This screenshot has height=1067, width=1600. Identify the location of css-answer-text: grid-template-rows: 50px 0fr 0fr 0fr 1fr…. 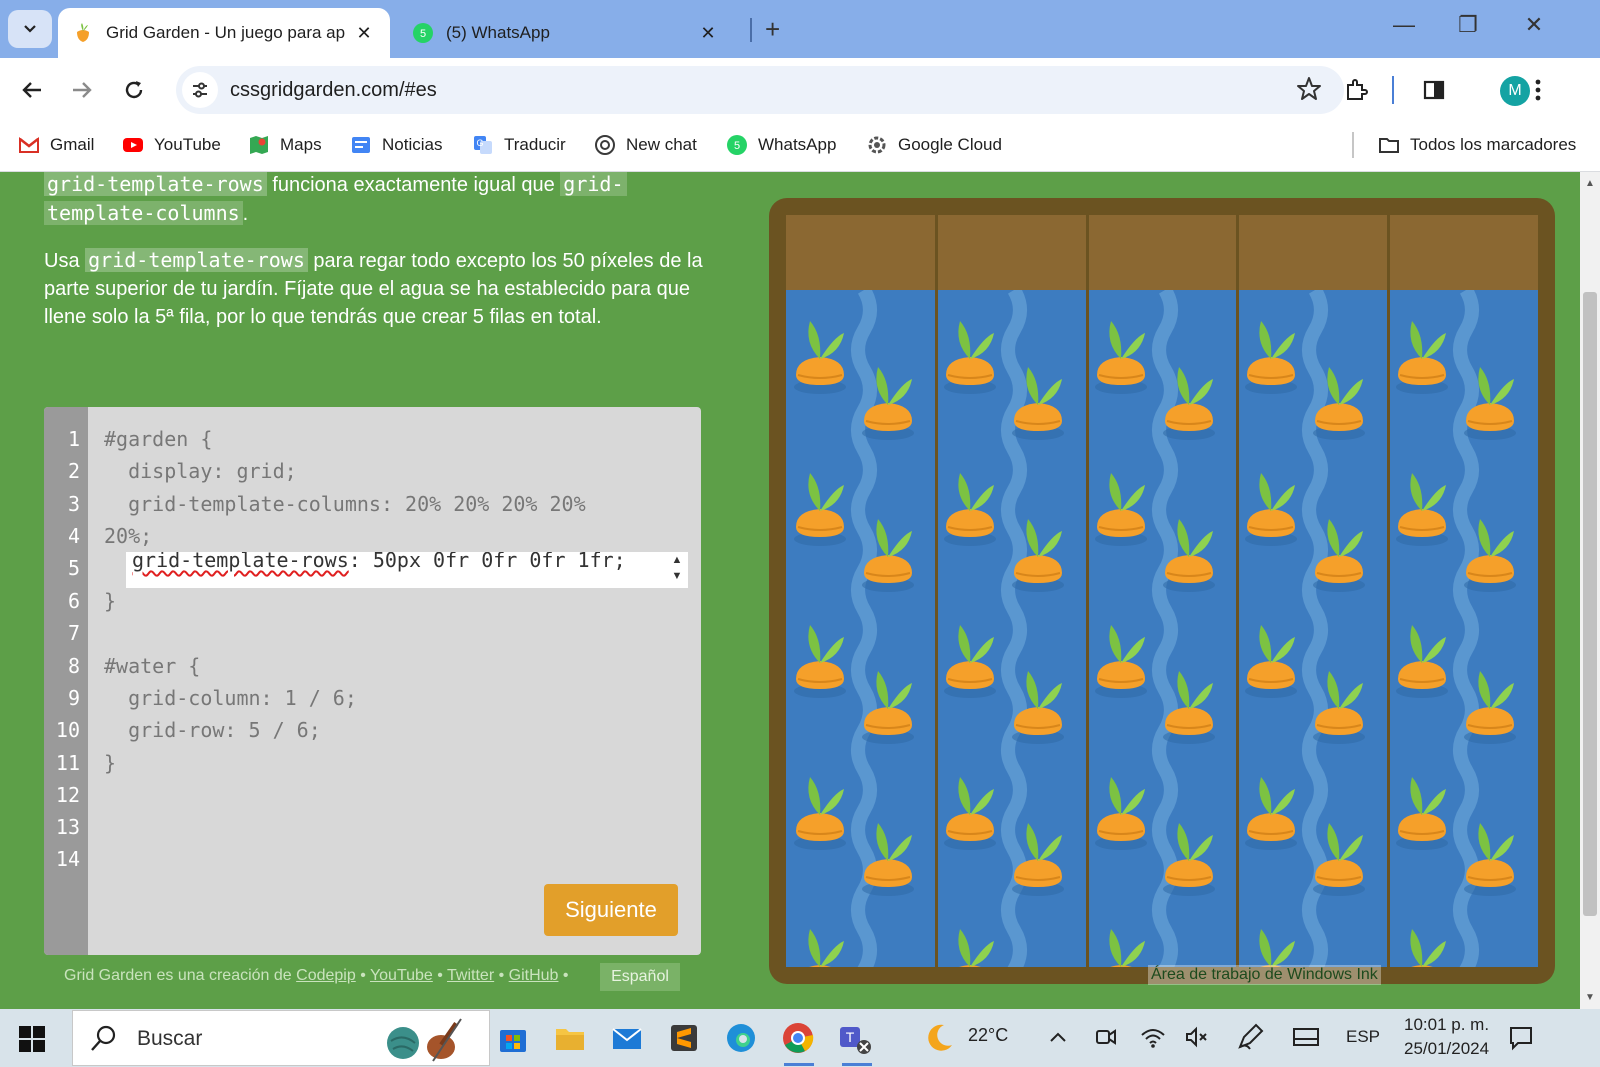
(392, 562).